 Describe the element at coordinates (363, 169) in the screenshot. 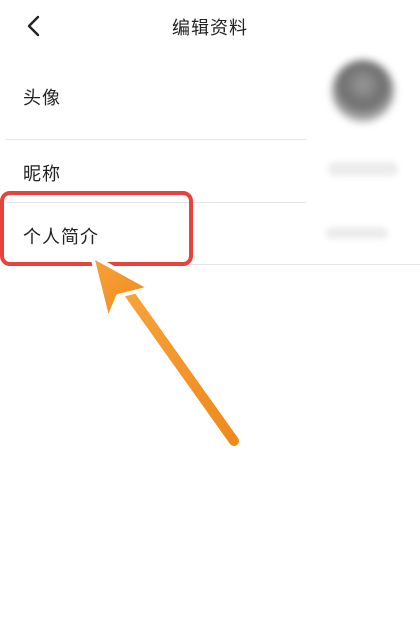

I see `nickname-value-blurred` at that location.